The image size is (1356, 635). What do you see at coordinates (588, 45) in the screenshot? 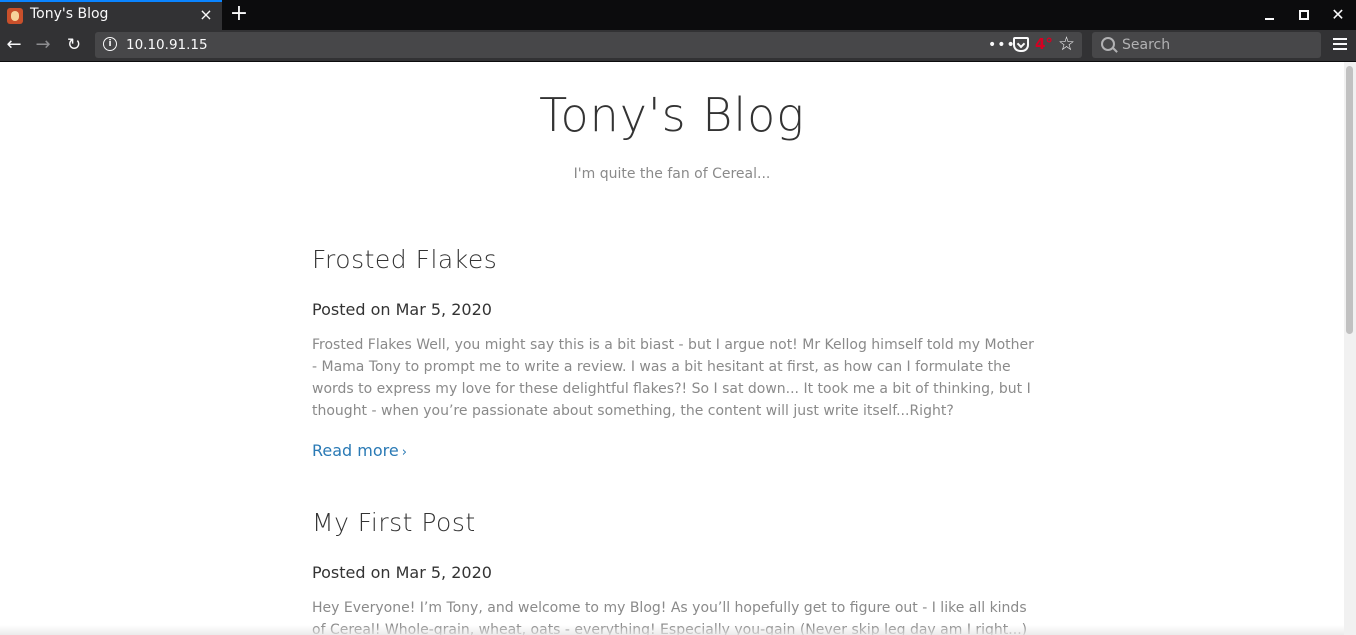
I see `address-bar: i 10.10.91.15 ••• 4° ☆` at bounding box center [588, 45].